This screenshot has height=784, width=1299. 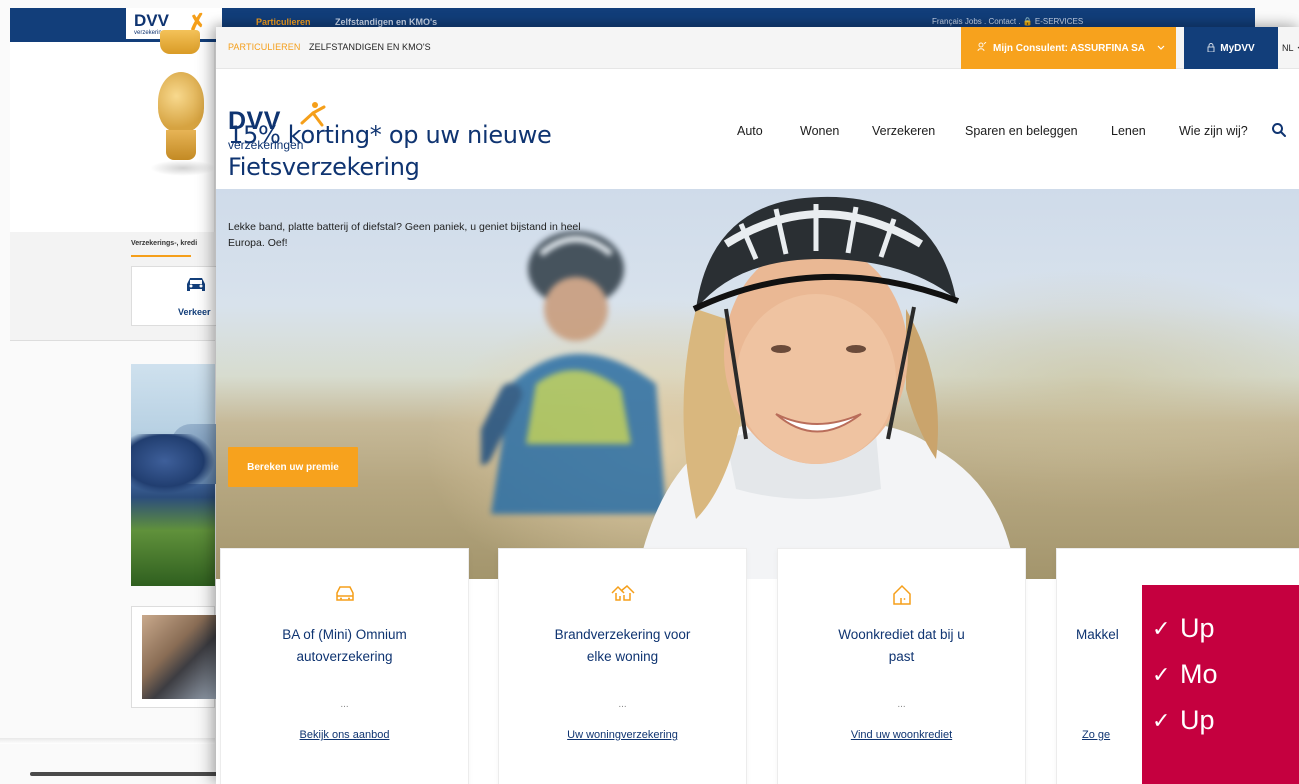 I want to click on consultant-dropdown-button: Mijn Consulent: ASSURFINA SA, so click(x=1068, y=48).